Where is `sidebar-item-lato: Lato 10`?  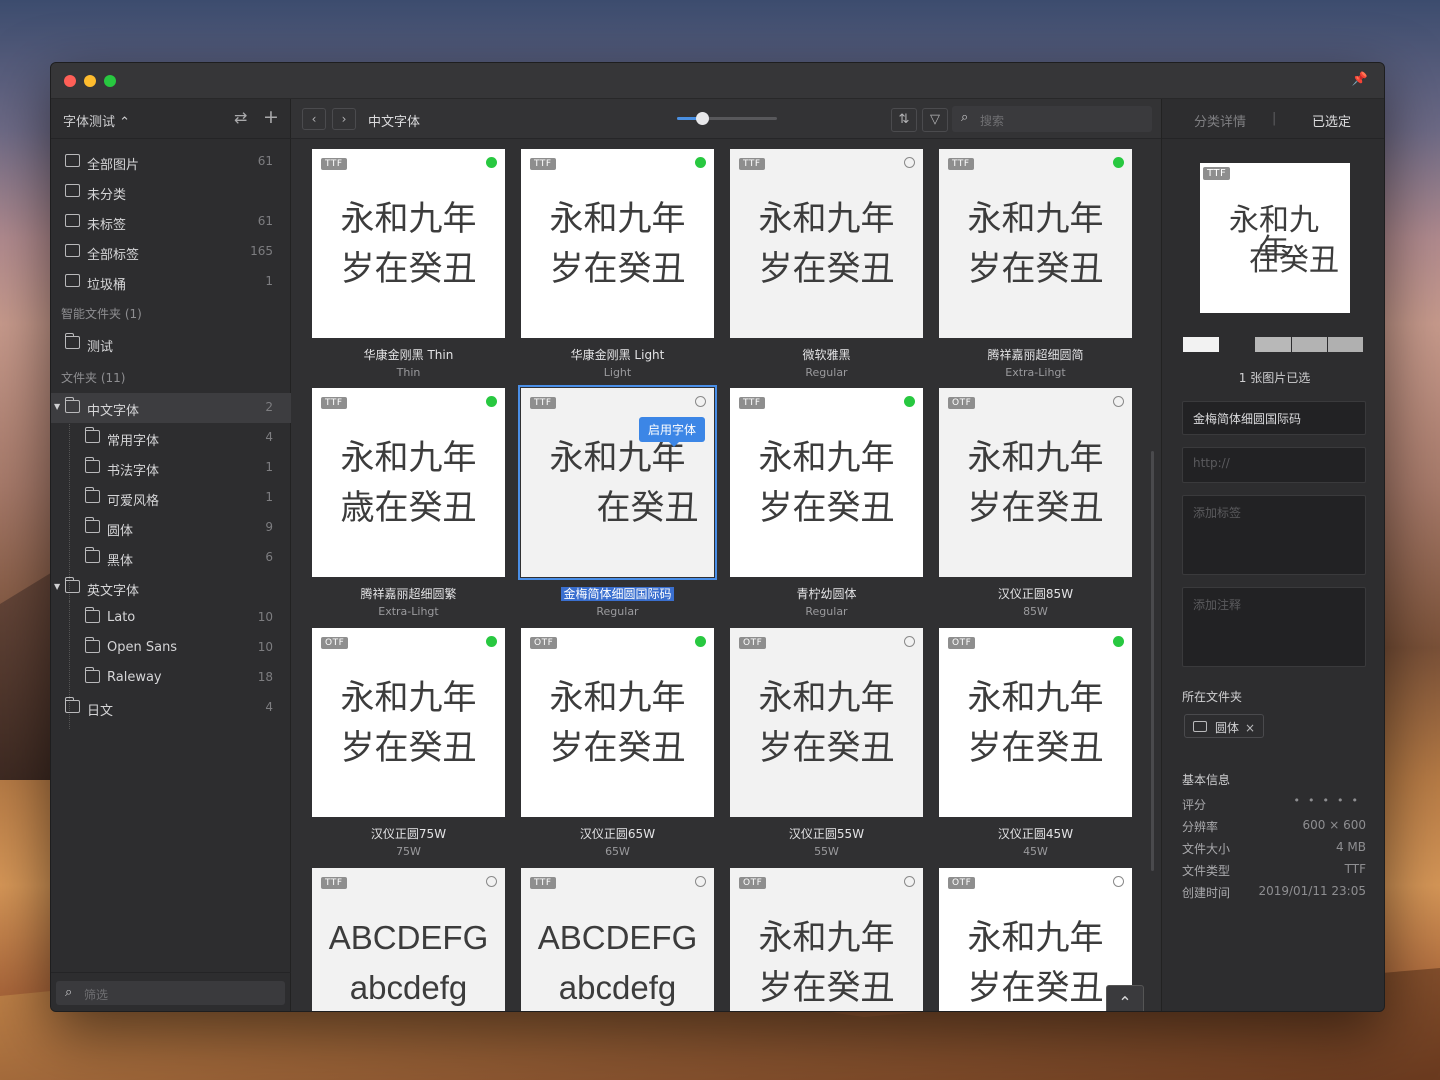
sidebar-item-lato: Lato 10 is located at coordinates (171, 618).